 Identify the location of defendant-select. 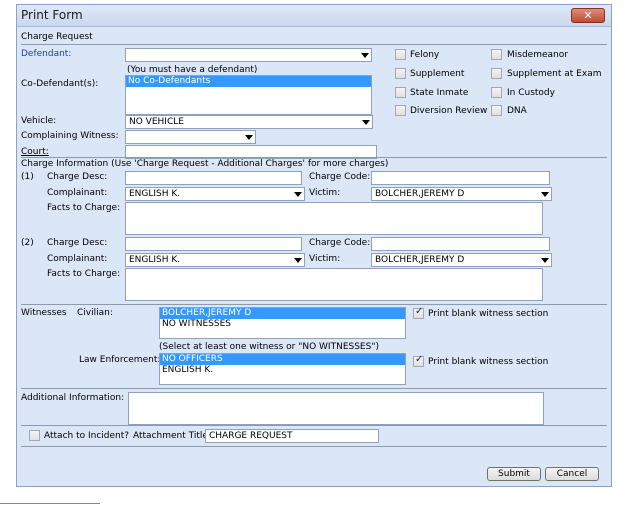
(248, 55).